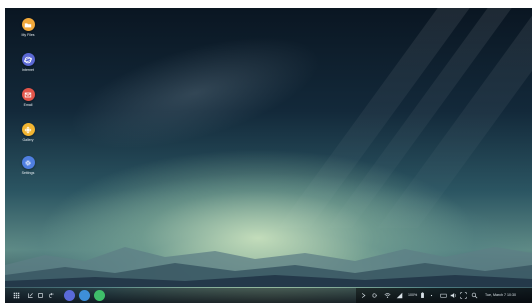  I want to click on desktop-icon-gallery: Gallery, so click(28, 139).